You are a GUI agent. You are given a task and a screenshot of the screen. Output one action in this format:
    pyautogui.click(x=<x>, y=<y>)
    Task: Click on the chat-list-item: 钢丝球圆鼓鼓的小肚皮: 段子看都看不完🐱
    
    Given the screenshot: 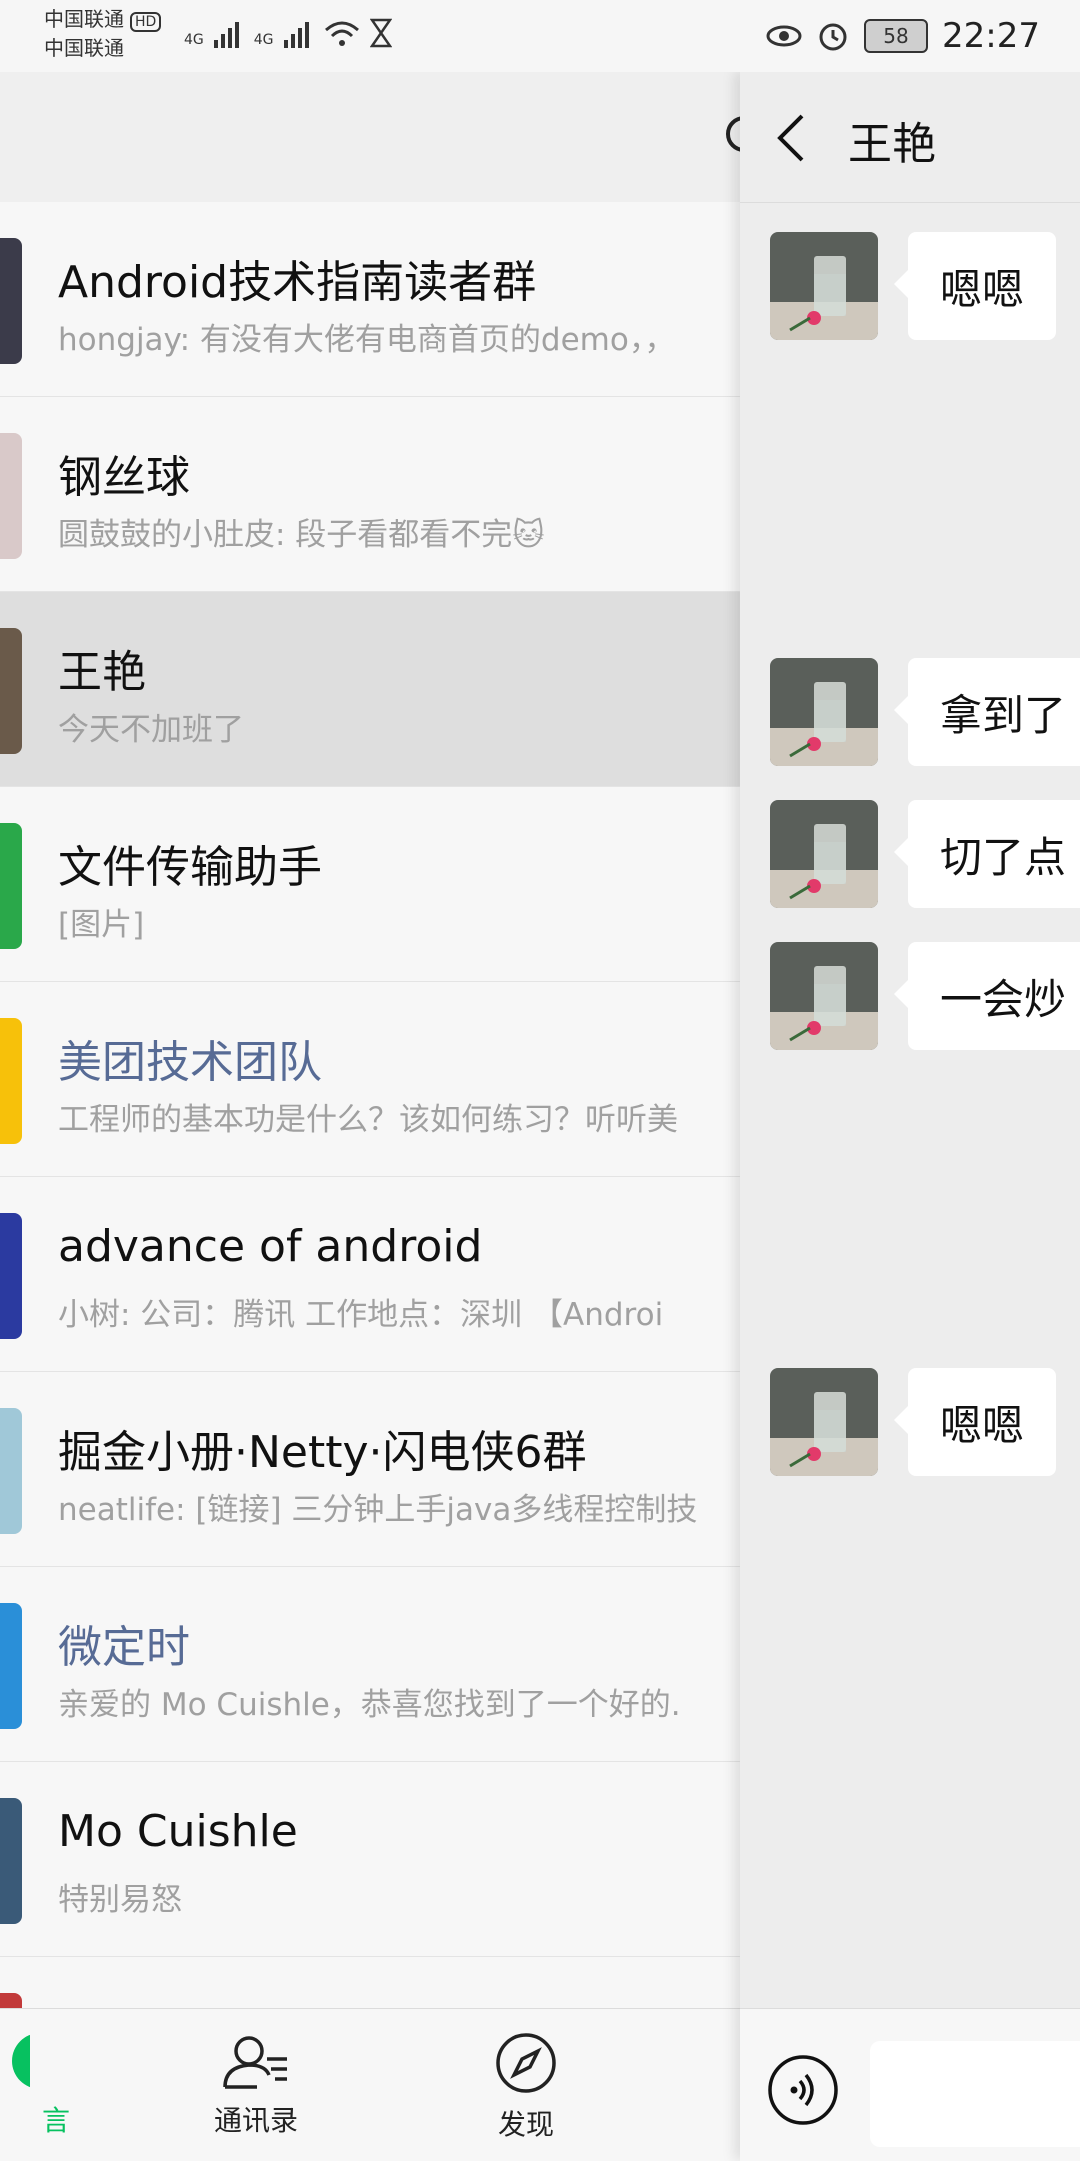 What is the action you would take?
    pyautogui.click(x=370, y=494)
    